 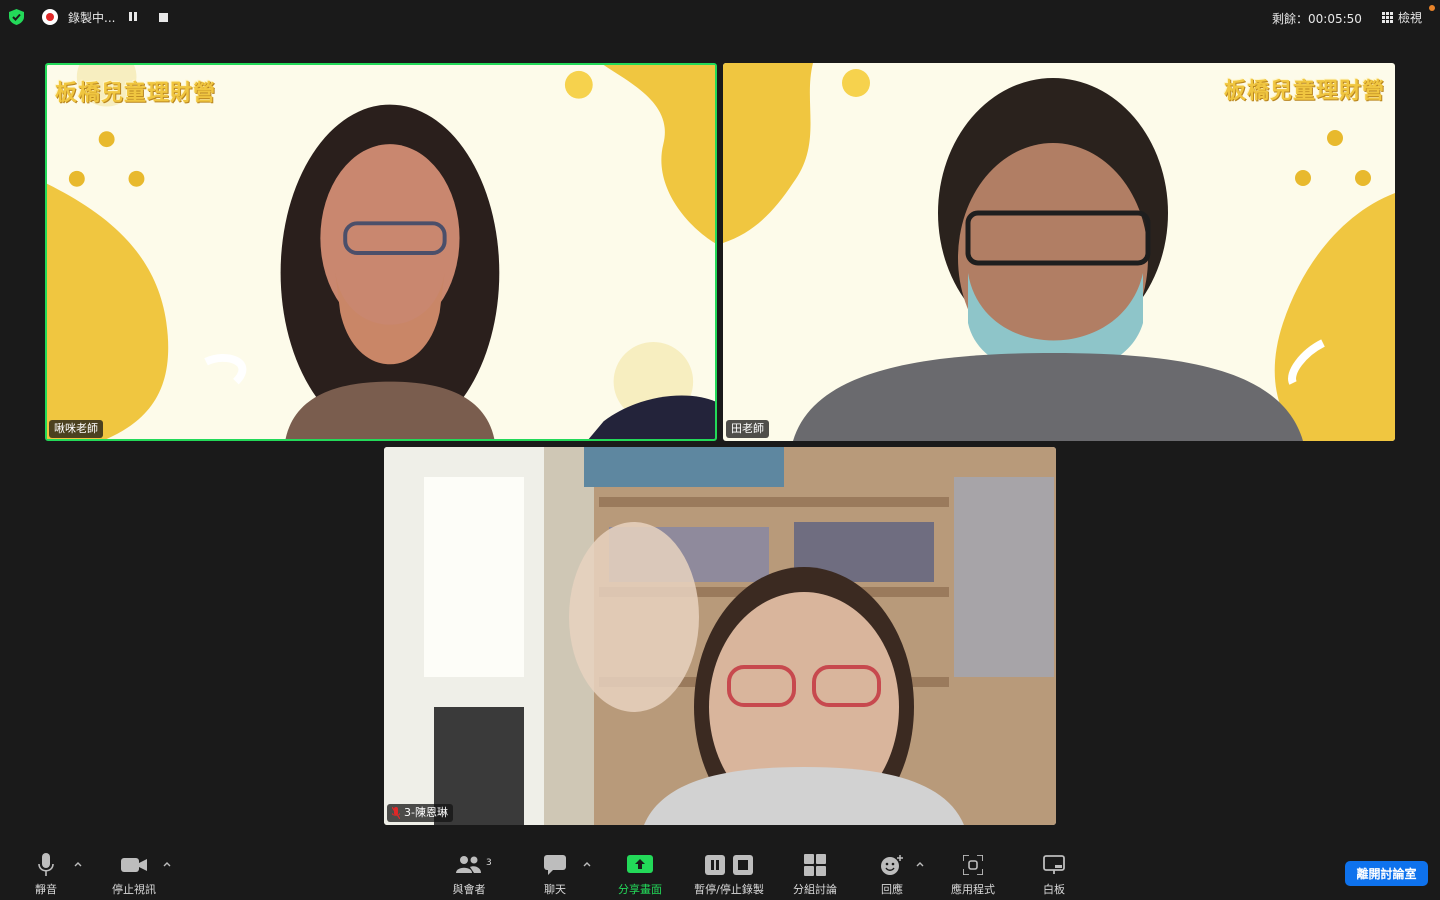 I want to click on record-icon, so click(x=50, y=17).